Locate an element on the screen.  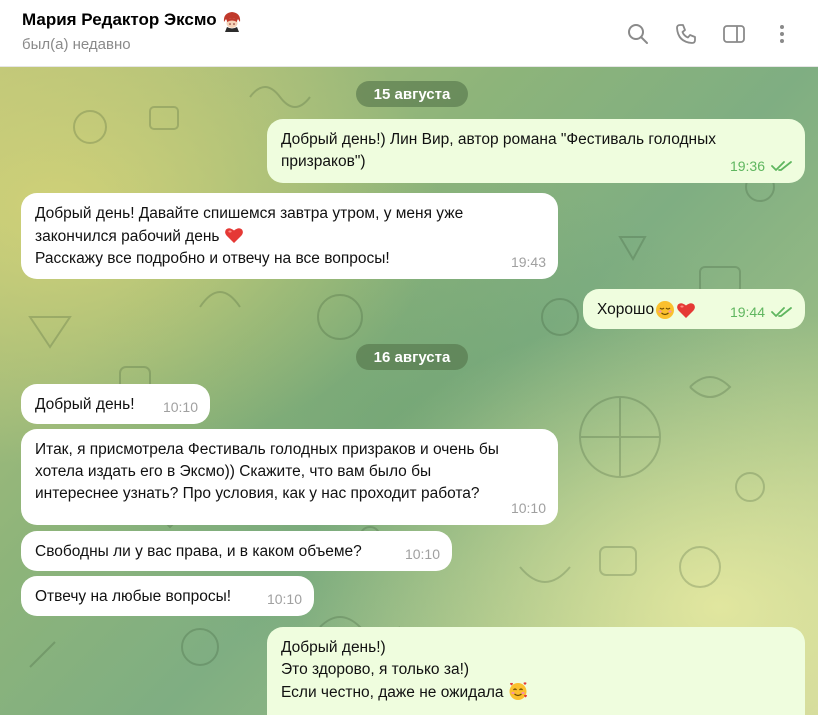
sidebar-icon is located at coordinates (734, 34).